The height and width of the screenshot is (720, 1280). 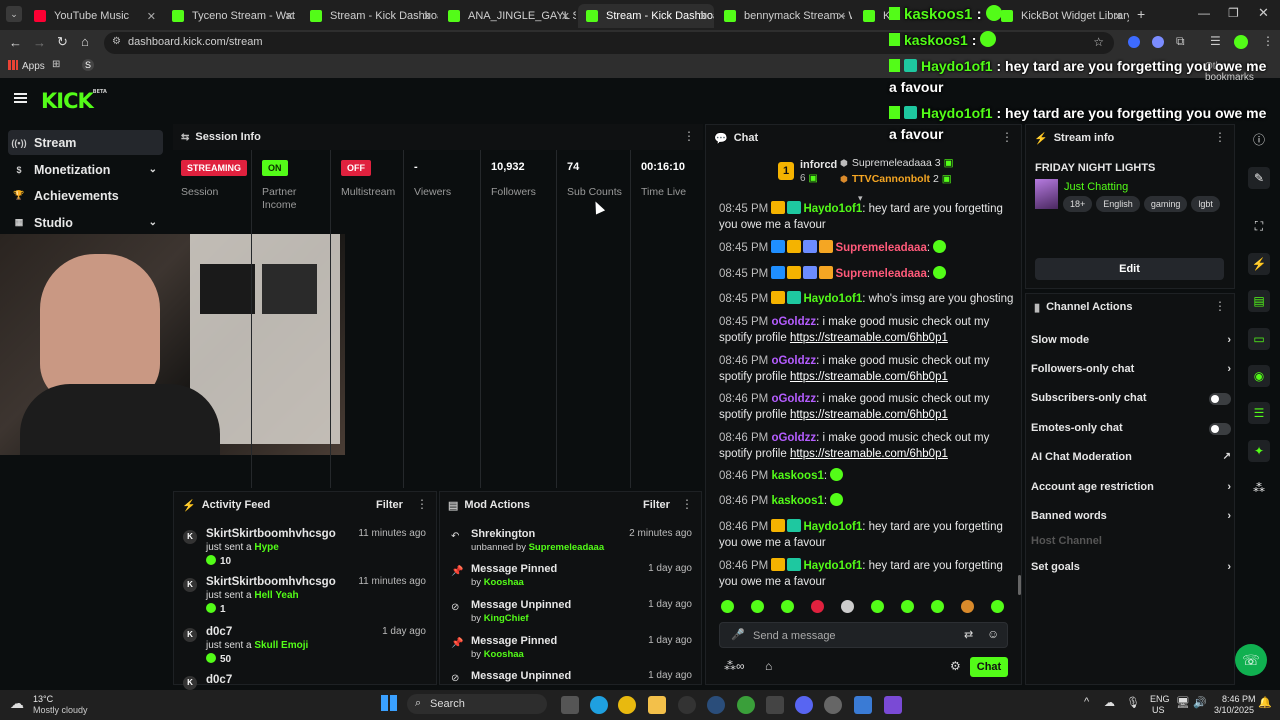 I want to click on browser-tab: YouTube Music ✕, so click(x=94, y=16).